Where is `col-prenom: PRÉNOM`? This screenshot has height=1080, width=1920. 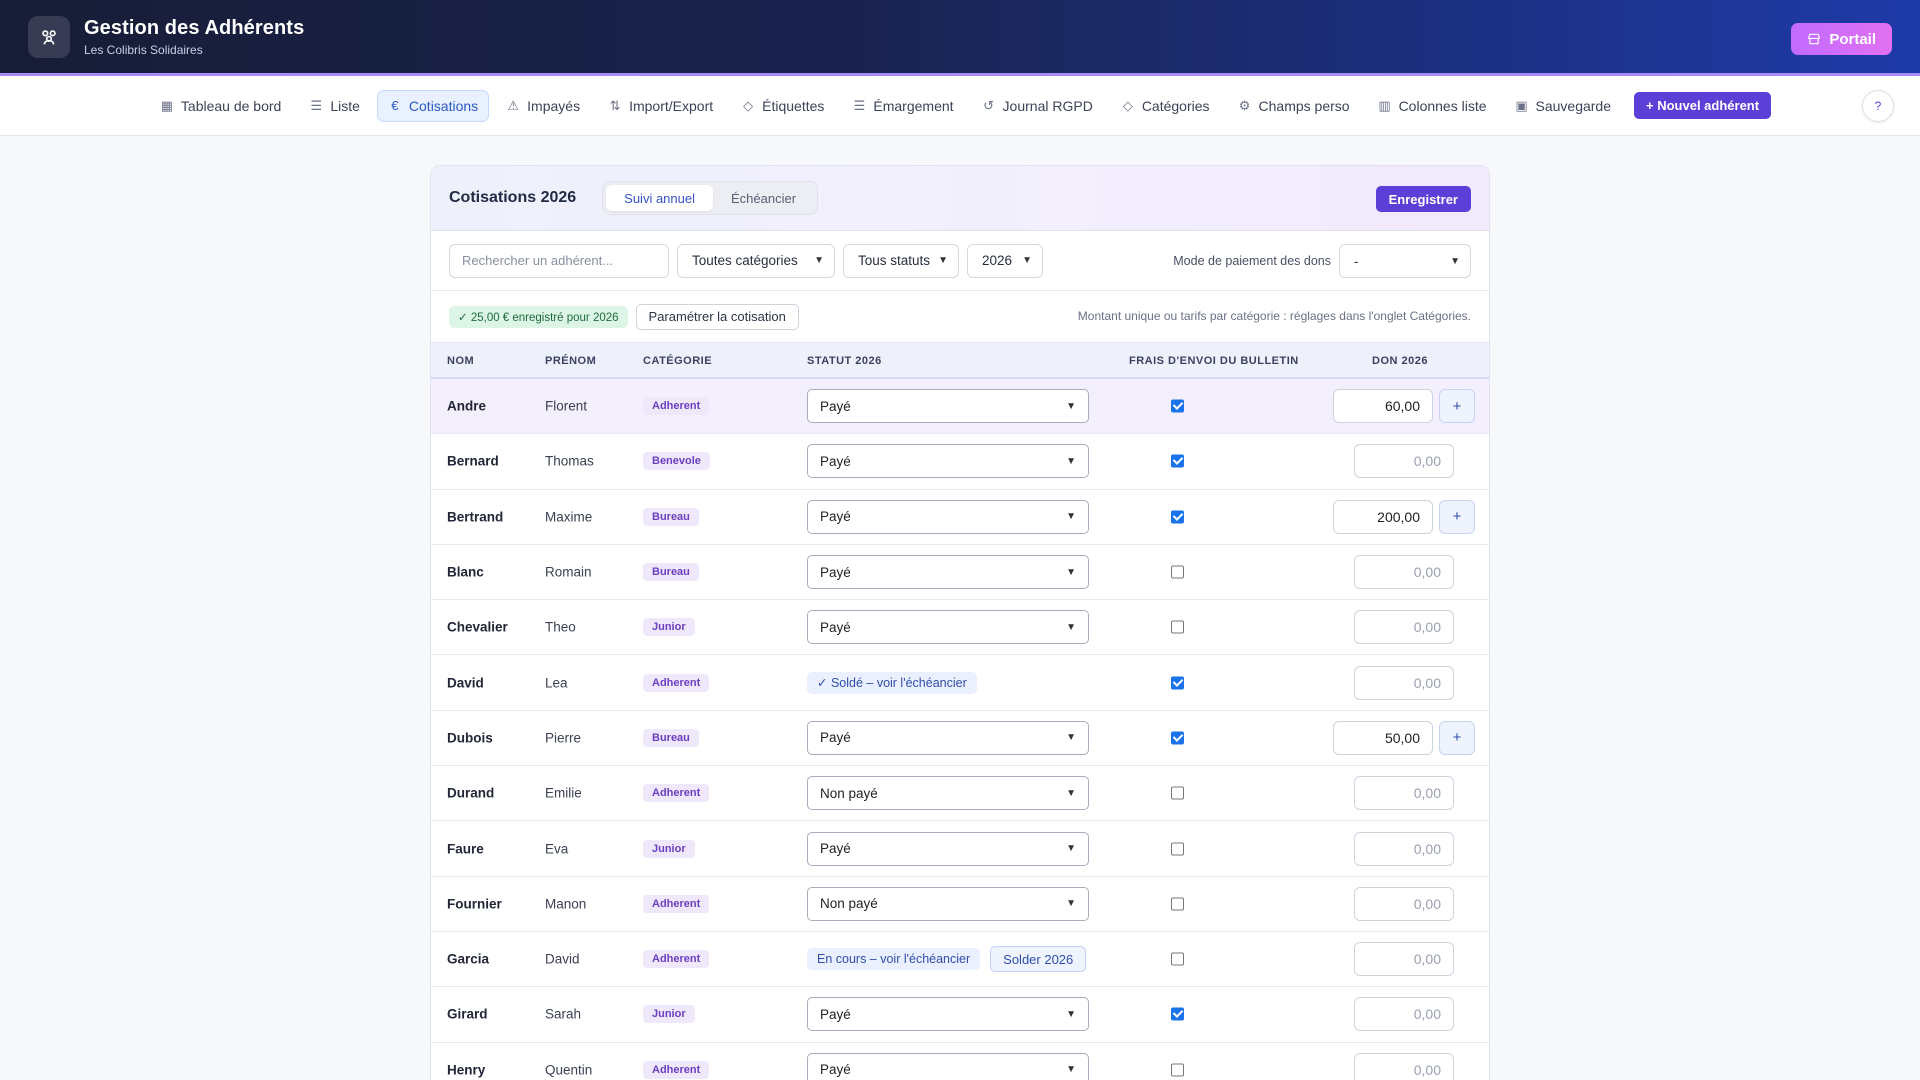
col-prenom: PRÉNOM is located at coordinates (571, 361).